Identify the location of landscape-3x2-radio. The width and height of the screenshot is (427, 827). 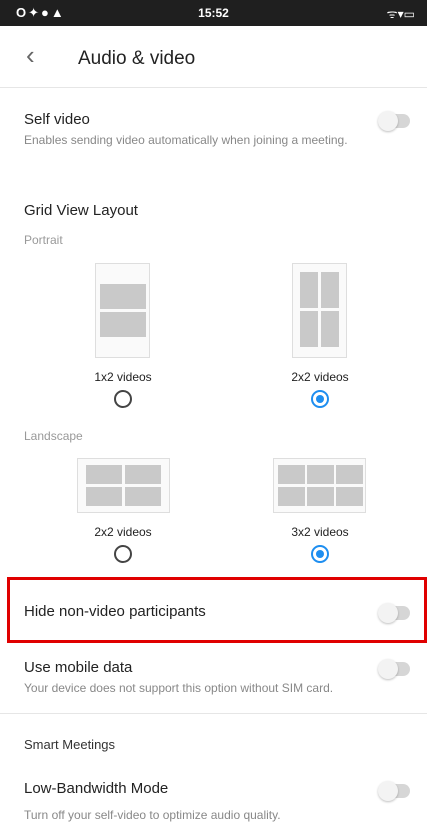
(320, 554).